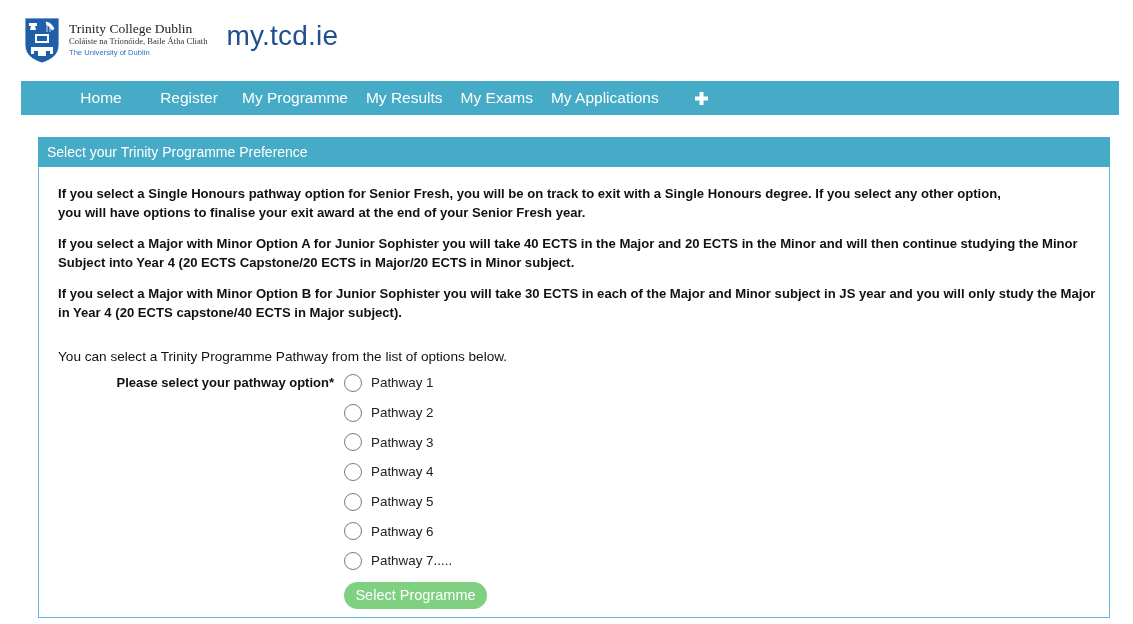 This screenshot has height=624, width=1133. What do you see at coordinates (404, 98) in the screenshot?
I see `nav-link: My Results` at bounding box center [404, 98].